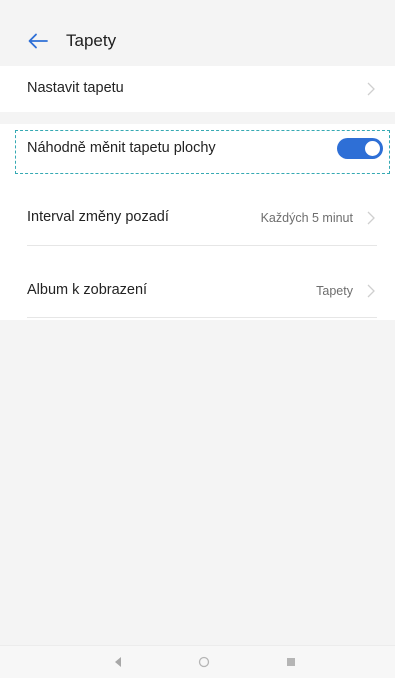 This screenshot has width=395, height=678. What do you see at coordinates (98, 217) in the screenshot?
I see `interval-label: Interval změny pozadí` at bounding box center [98, 217].